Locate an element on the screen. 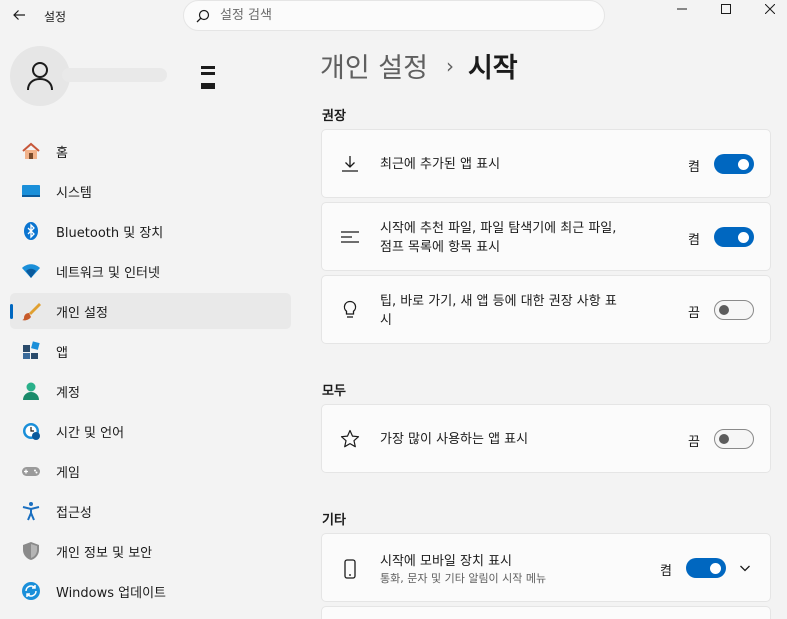 This screenshot has width=787, height=619. close-button is located at coordinates (767, 9).